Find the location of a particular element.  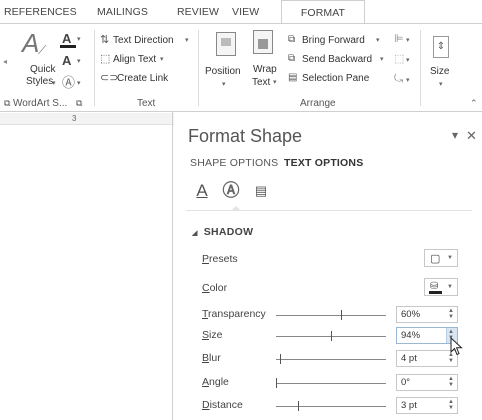

blur-slider is located at coordinates (331, 359).